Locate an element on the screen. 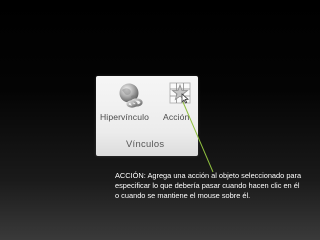 This screenshot has height=240, width=320. group-label-vinculos: Vínculos is located at coordinates (145, 143).